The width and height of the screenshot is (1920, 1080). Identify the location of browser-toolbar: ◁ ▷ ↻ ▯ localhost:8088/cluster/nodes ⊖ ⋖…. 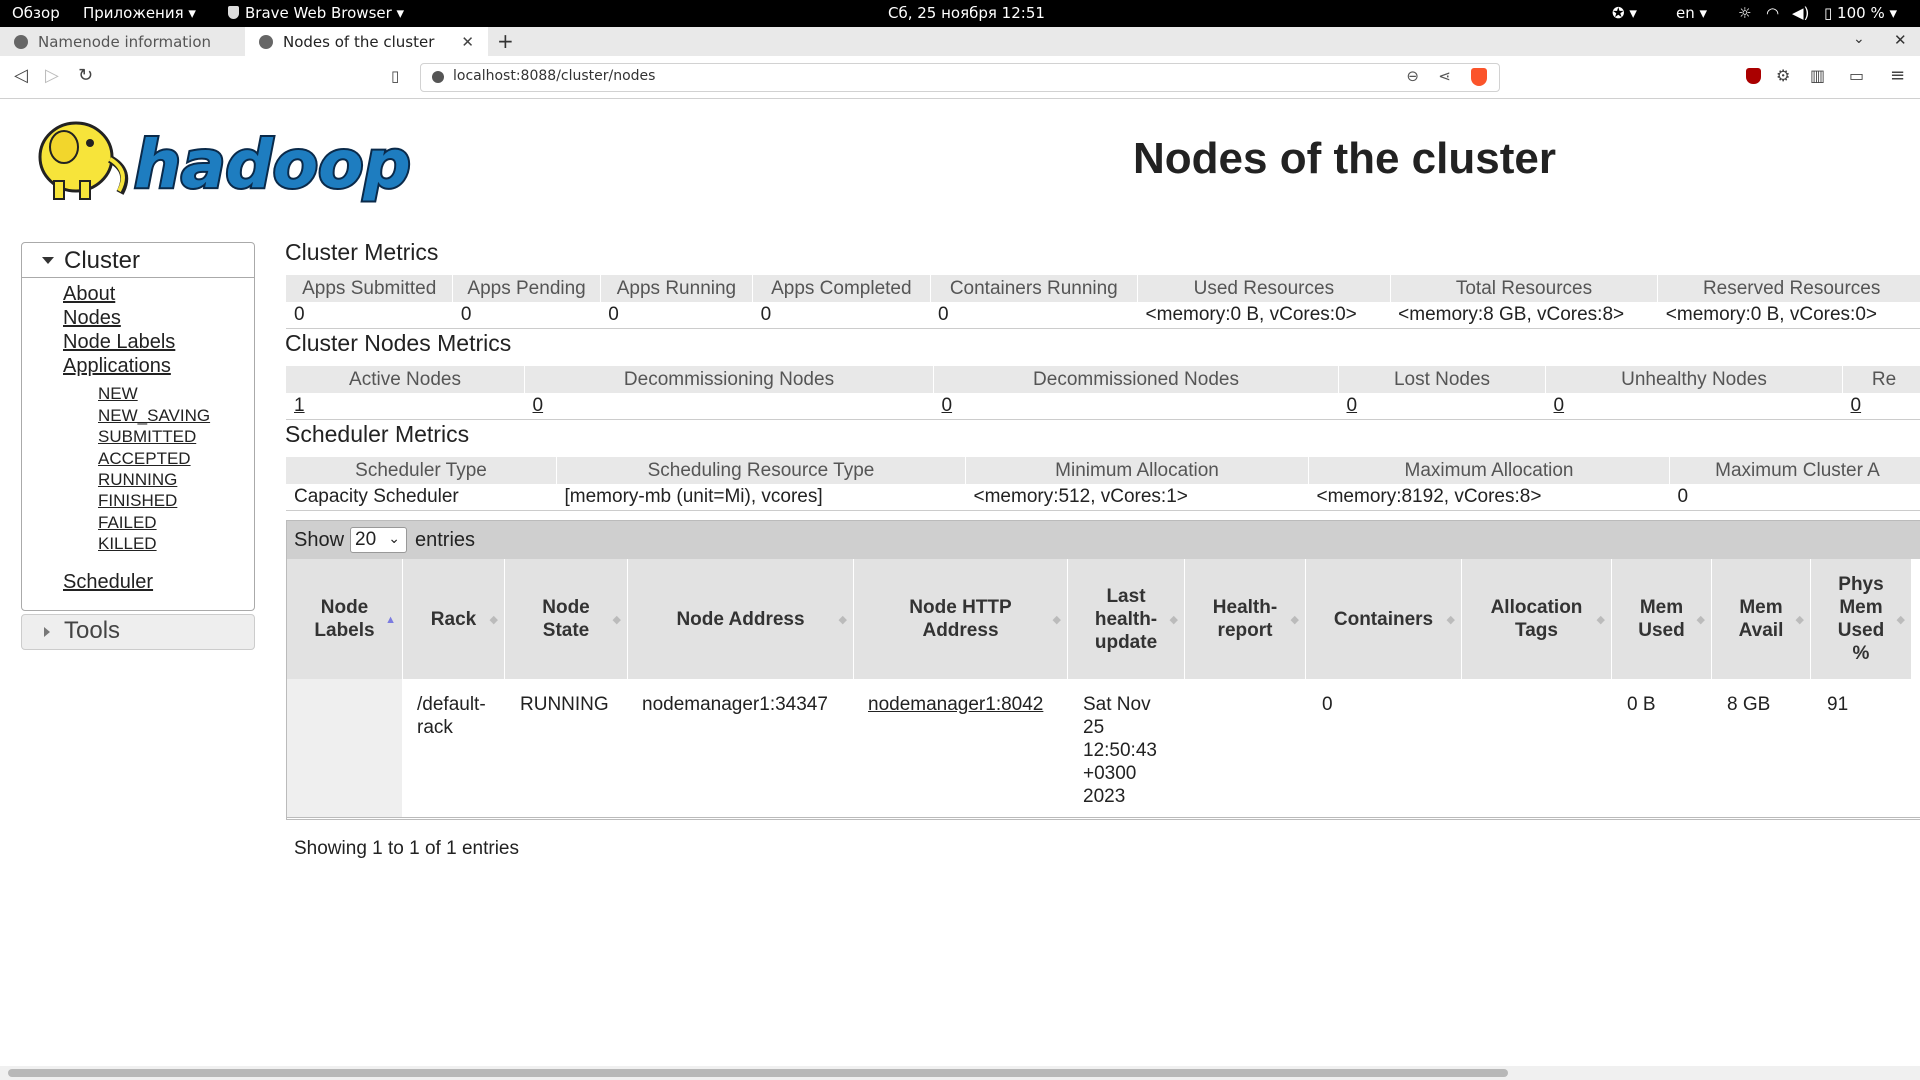
(960, 77).